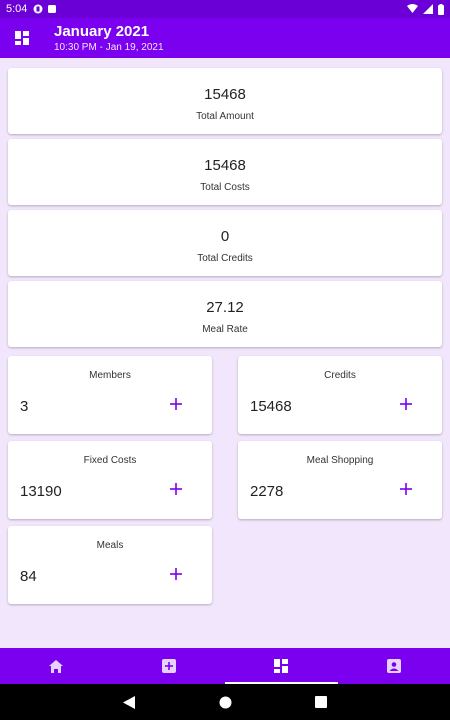  I want to click on fixed-costs-label: Fixed Costs, so click(110, 460).